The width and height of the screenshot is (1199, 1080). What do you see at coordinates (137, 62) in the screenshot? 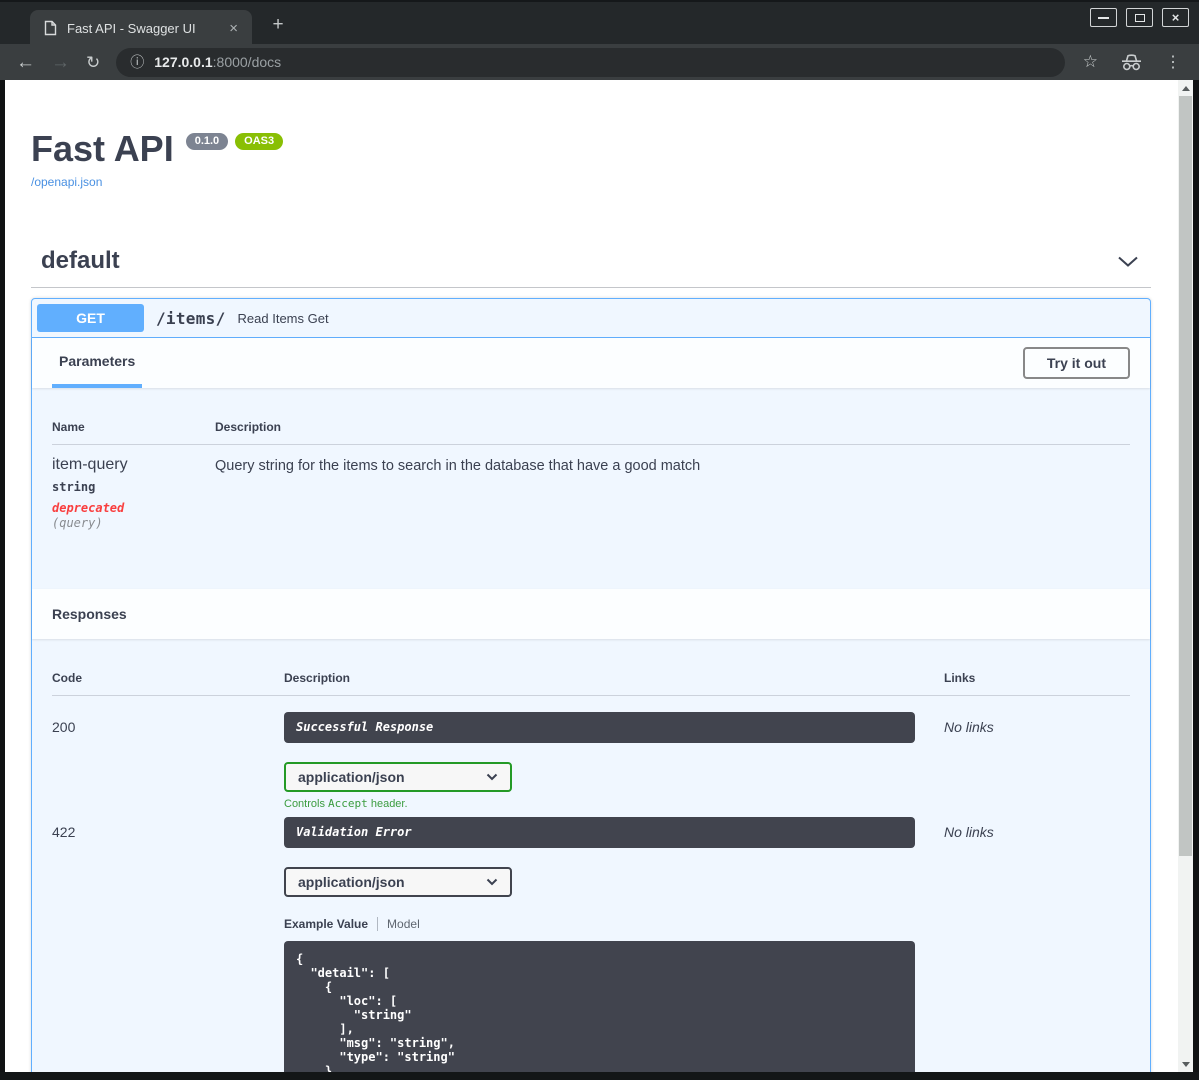
I see `site-info-icon: ⓘ` at bounding box center [137, 62].